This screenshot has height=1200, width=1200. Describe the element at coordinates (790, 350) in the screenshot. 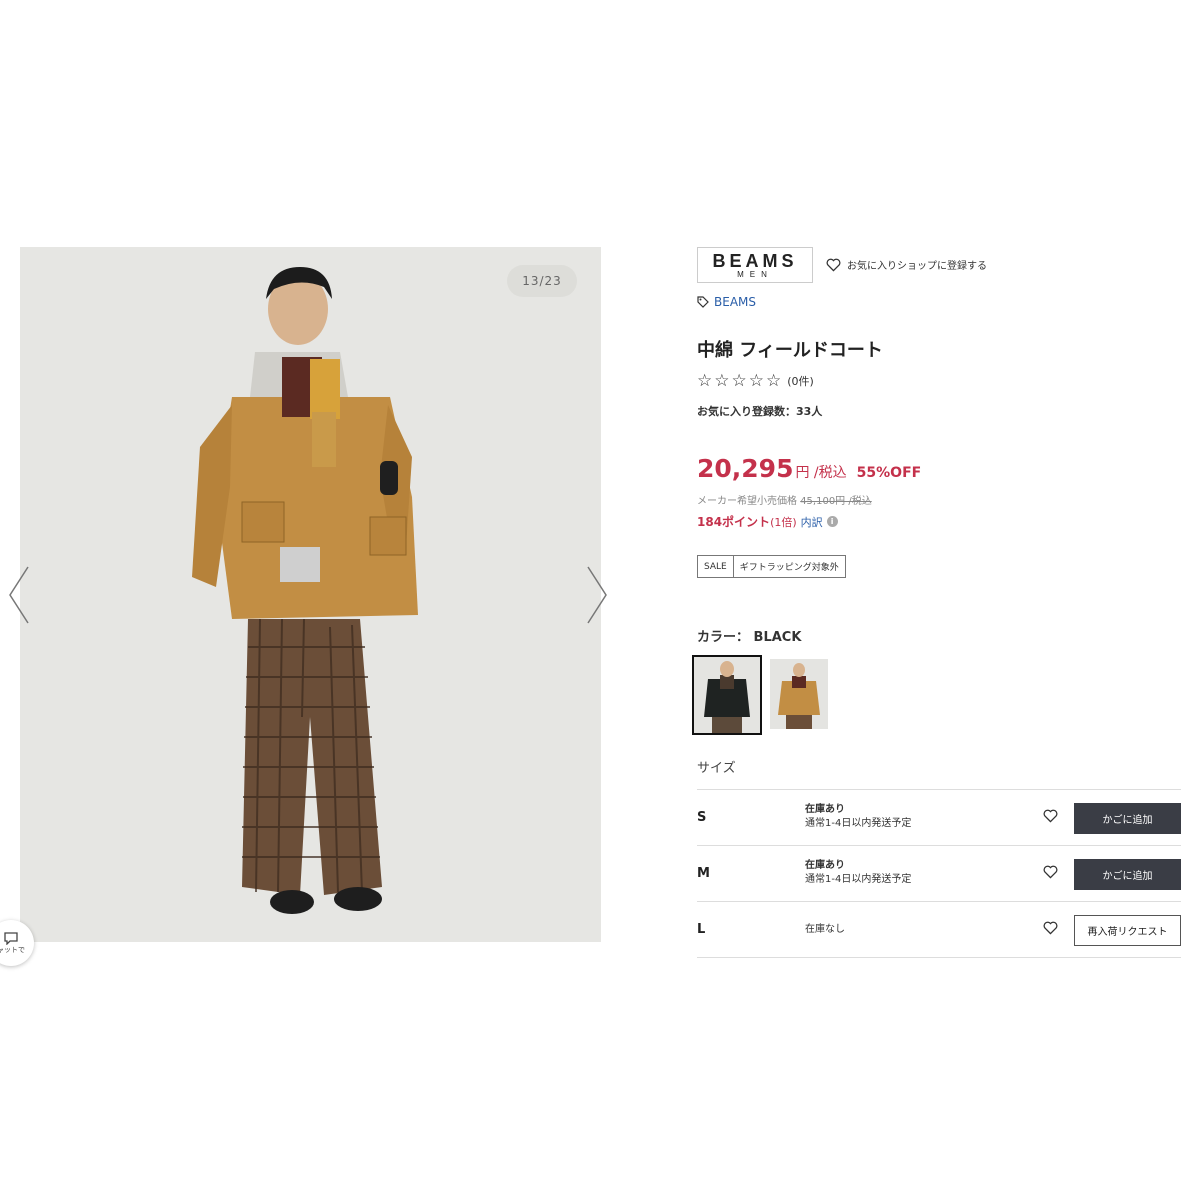

I see `product-title: 中綿 フィールドコート` at that location.